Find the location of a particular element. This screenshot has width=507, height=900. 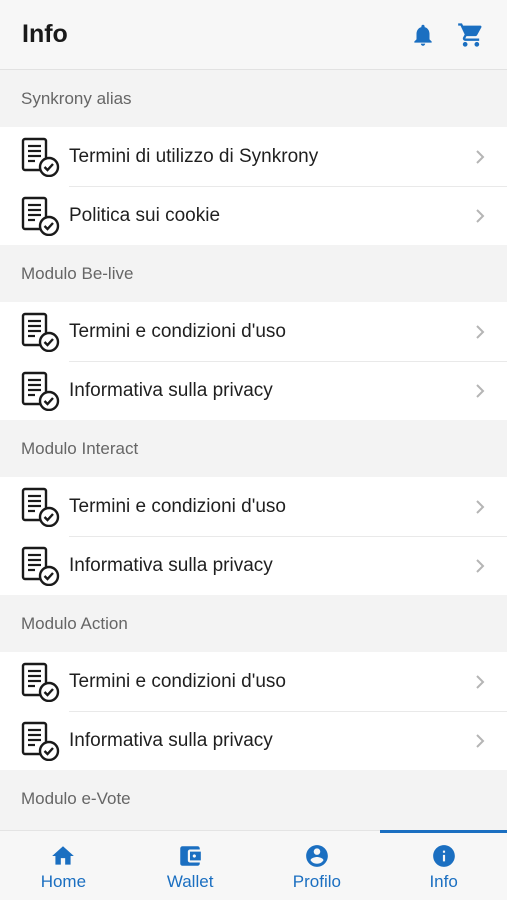

section-header: Modulo Action is located at coordinates (253, 623).